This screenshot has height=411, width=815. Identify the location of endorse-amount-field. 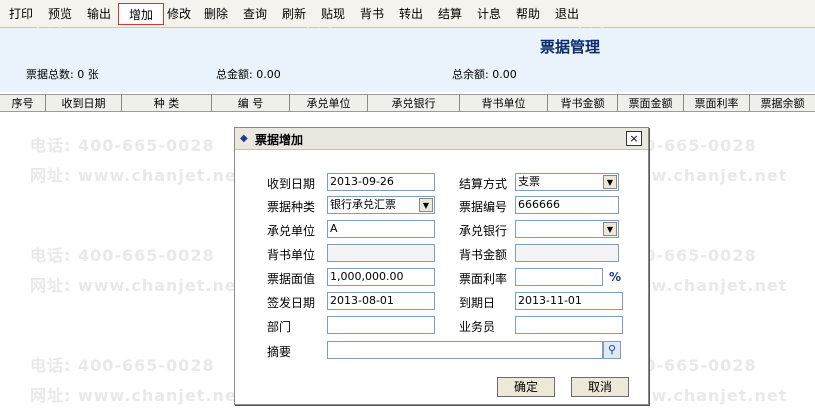
(567, 253).